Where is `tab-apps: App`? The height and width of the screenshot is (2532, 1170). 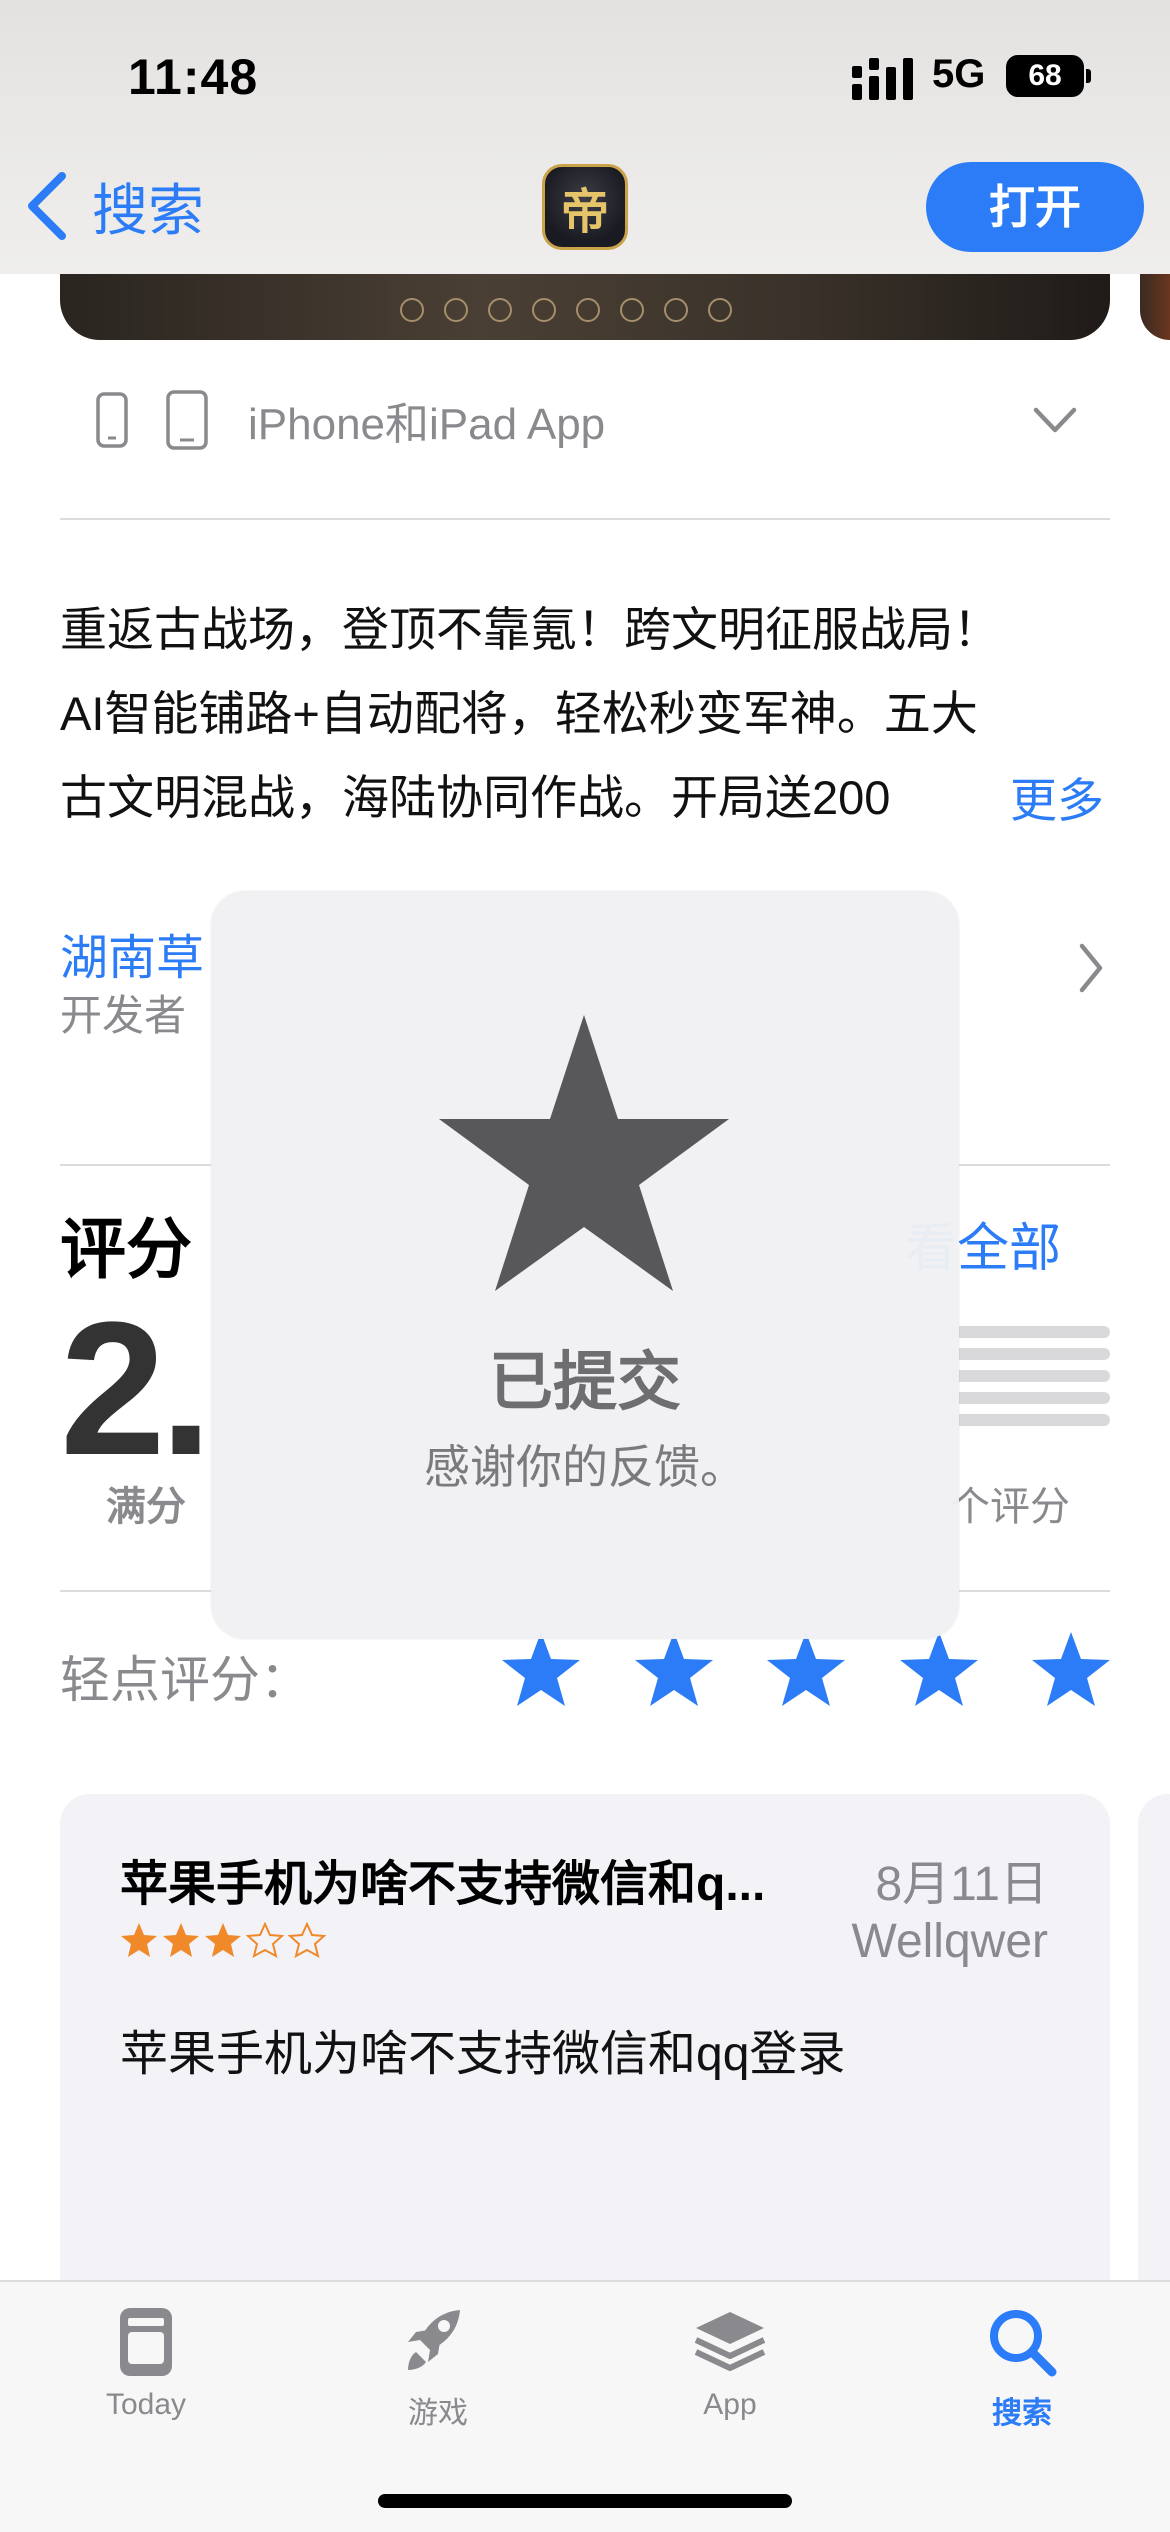
tab-apps: App is located at coordinates (730, 2362).